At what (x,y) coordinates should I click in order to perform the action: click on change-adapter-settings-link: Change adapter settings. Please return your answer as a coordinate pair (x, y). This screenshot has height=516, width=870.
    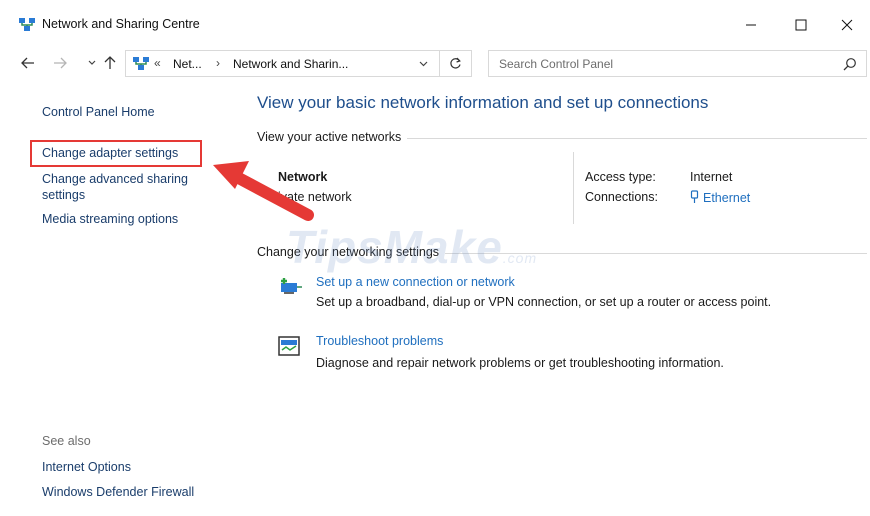
    Looking at the image, I should click on (110, 153).